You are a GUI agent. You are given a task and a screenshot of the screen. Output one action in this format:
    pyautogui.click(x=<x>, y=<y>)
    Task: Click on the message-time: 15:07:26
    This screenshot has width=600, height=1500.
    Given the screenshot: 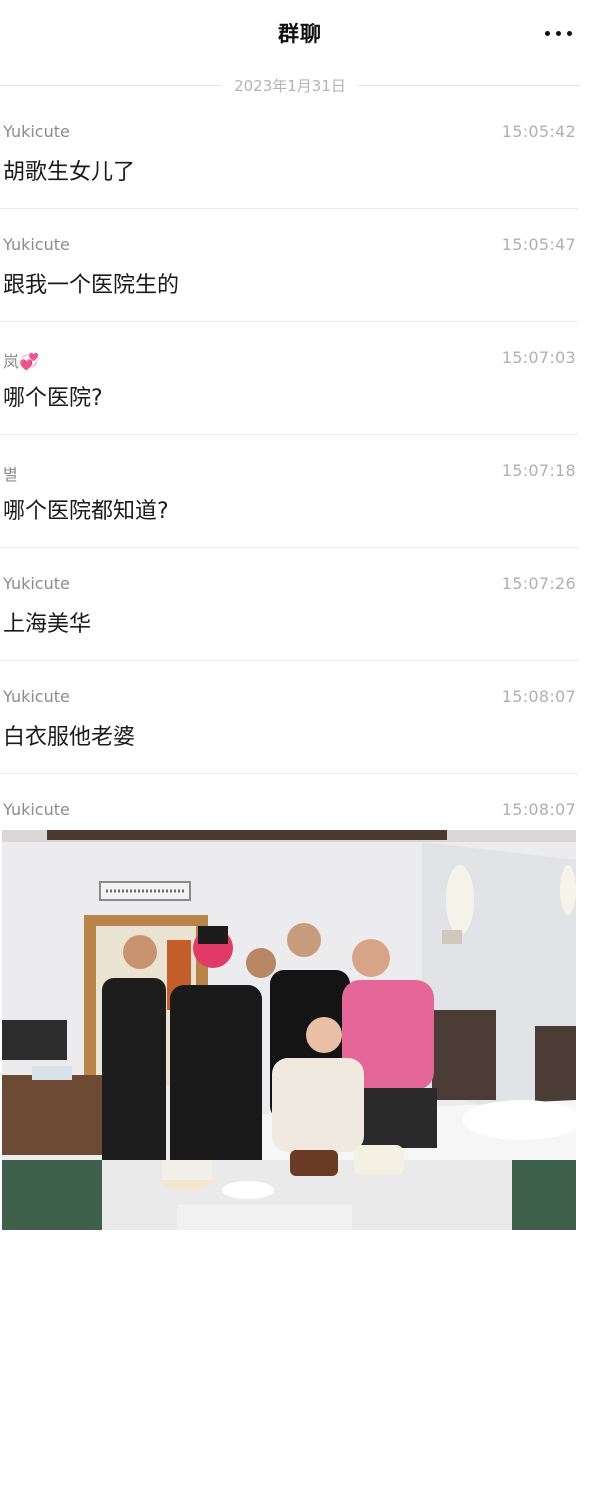 What is the action you would take?
    pyautogui.click(x=538, y=583)
    